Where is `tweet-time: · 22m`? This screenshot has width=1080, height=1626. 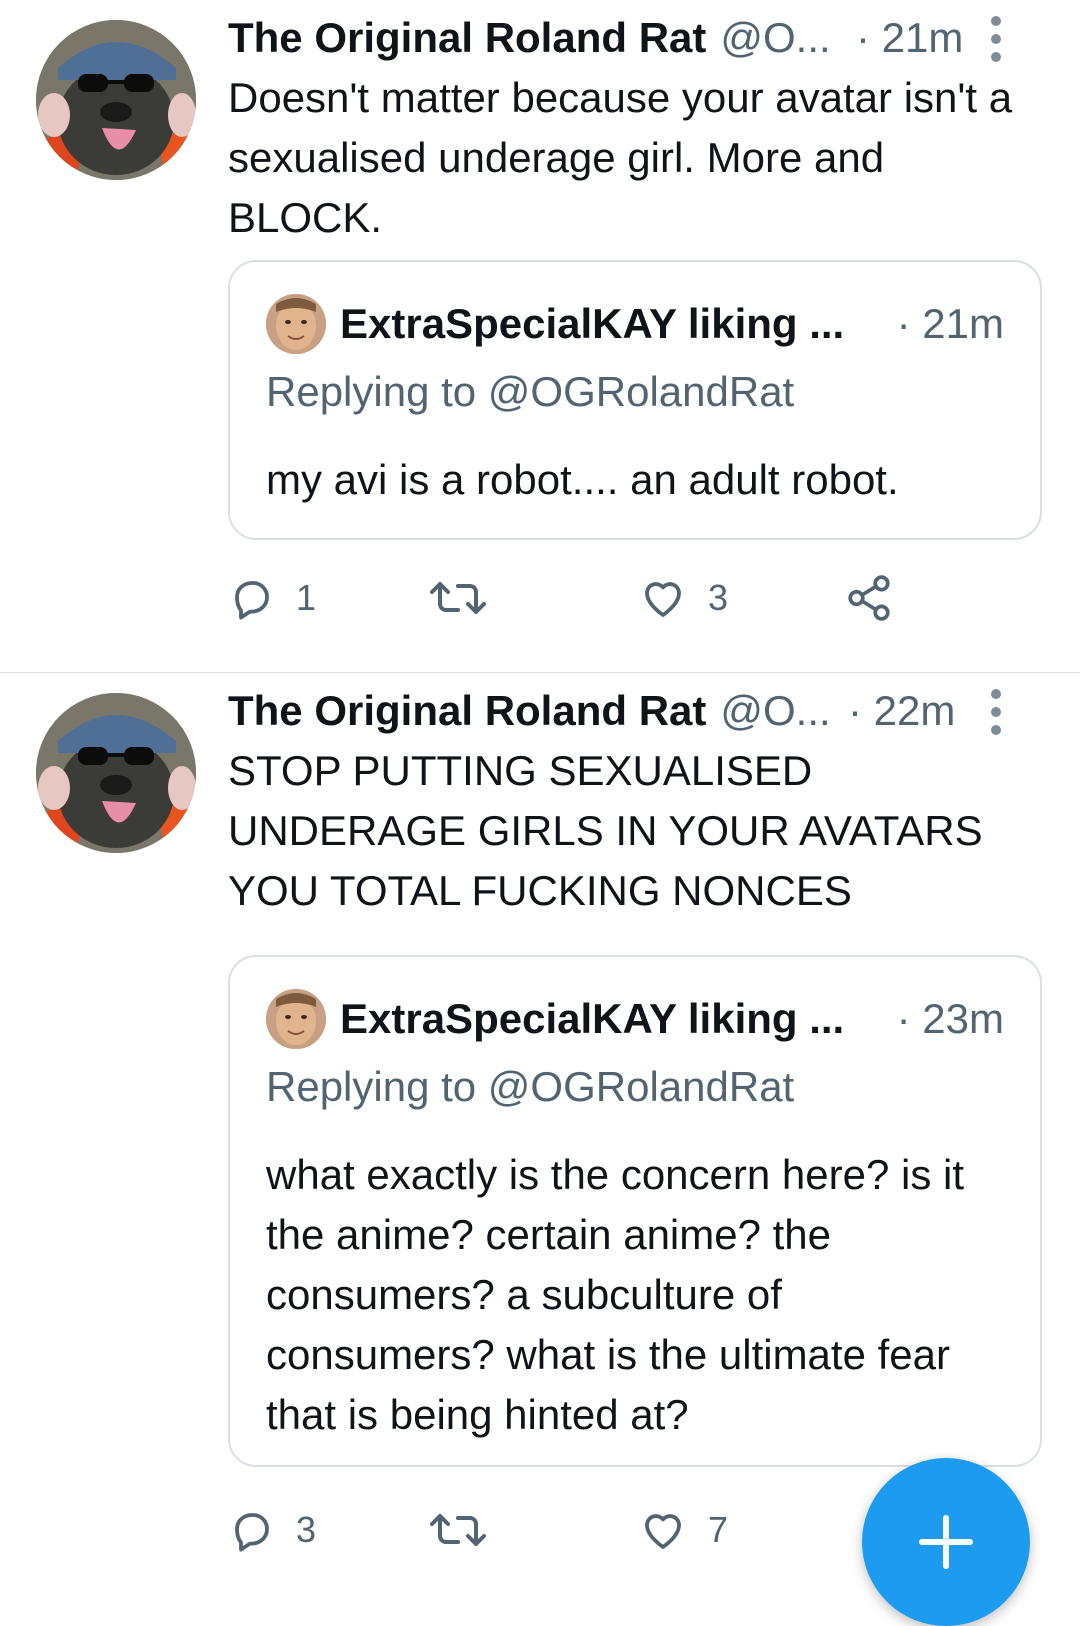 tweet-time: · 22m is located at coordinates (901, 711).